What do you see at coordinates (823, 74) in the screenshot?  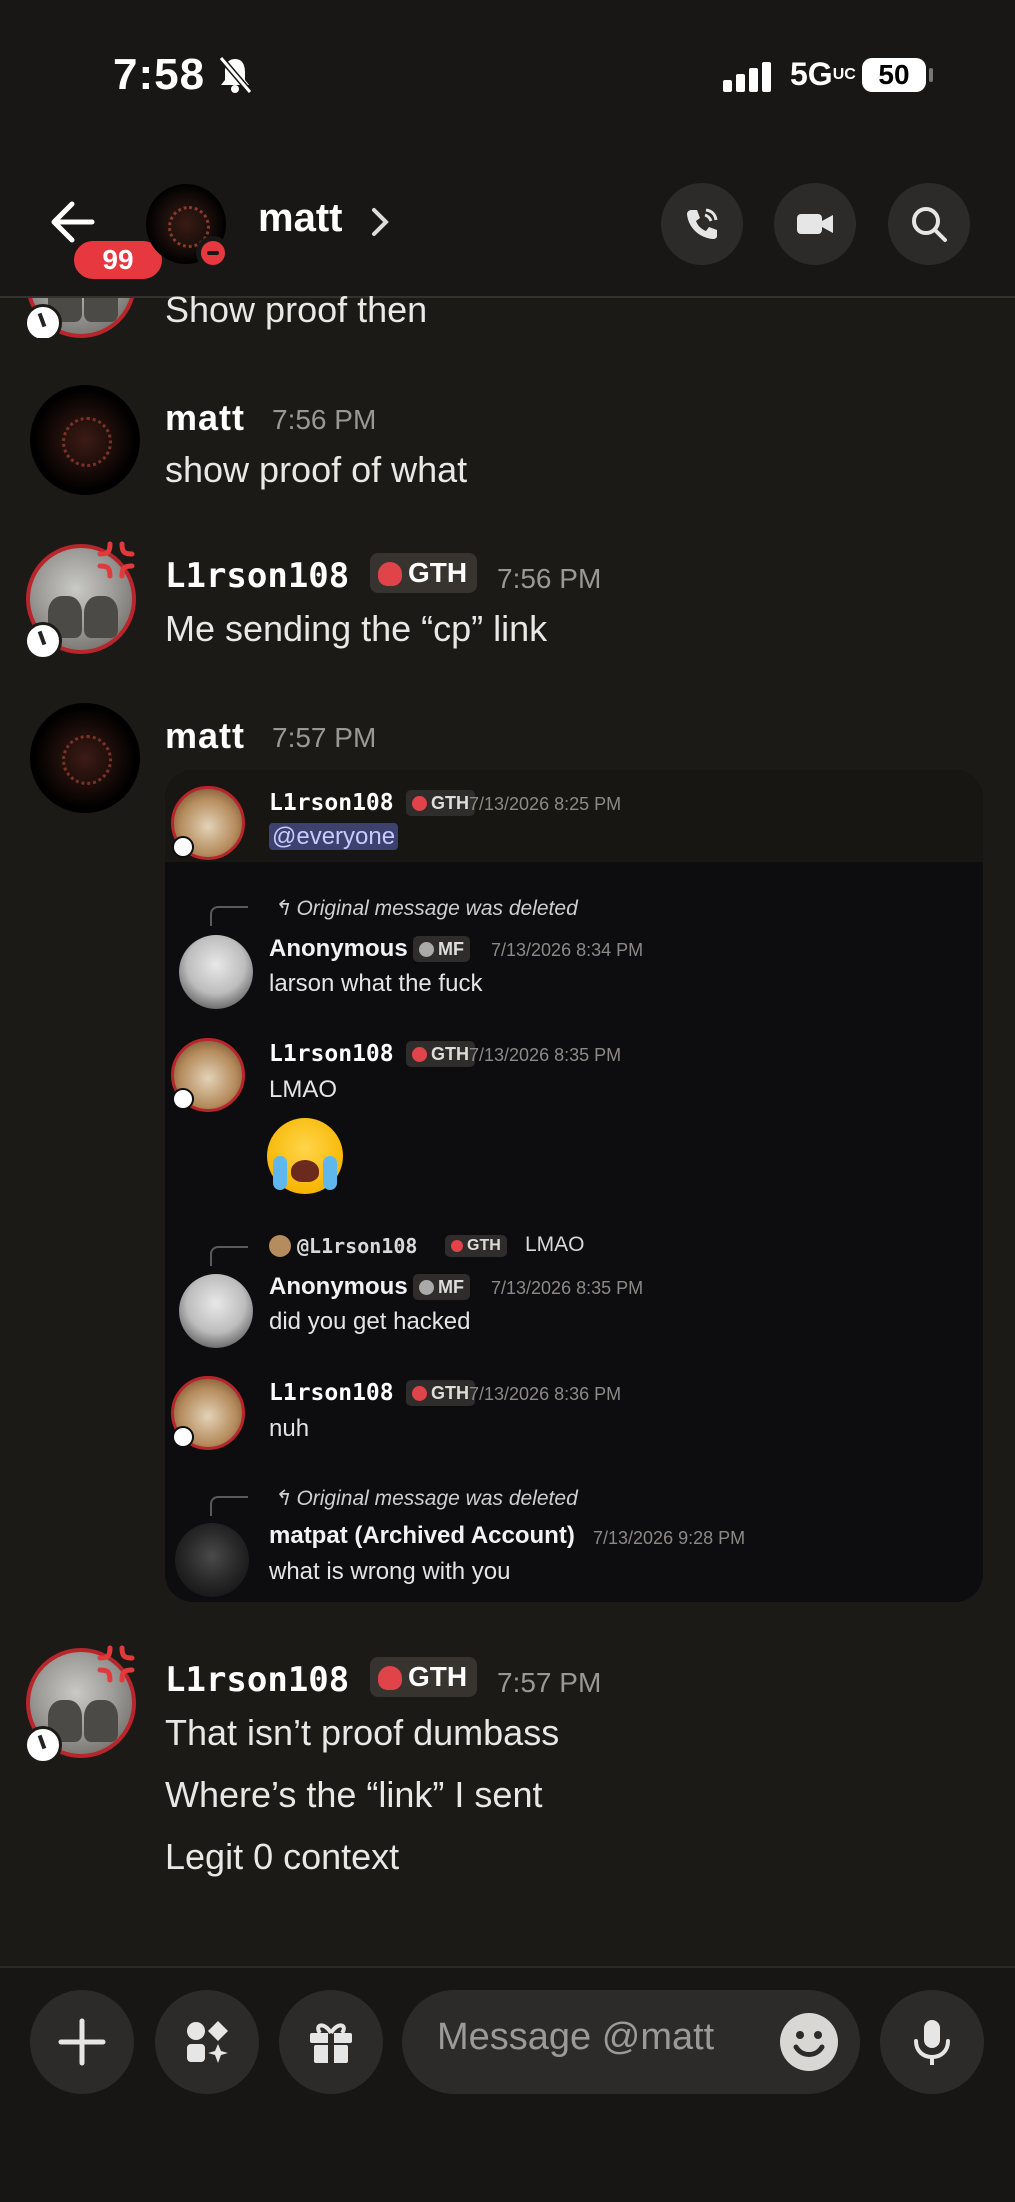 I see `network-type: 5GUC` at bounding box center [823, 74].